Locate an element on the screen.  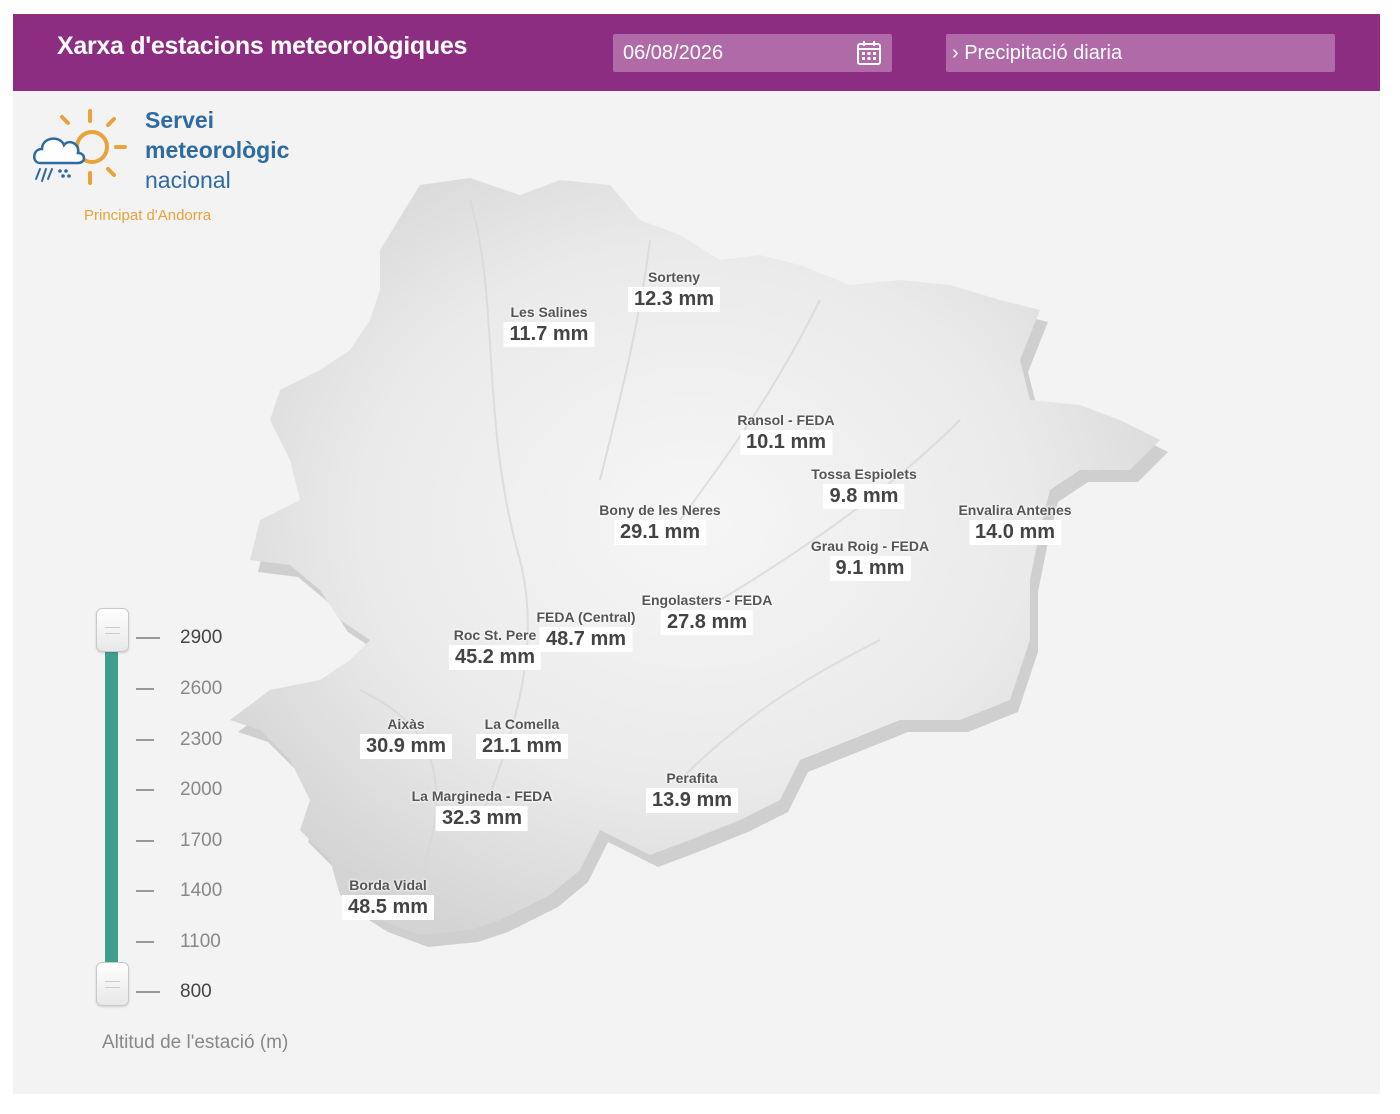
altitude-min-handle is located at coordinates (112, 984).